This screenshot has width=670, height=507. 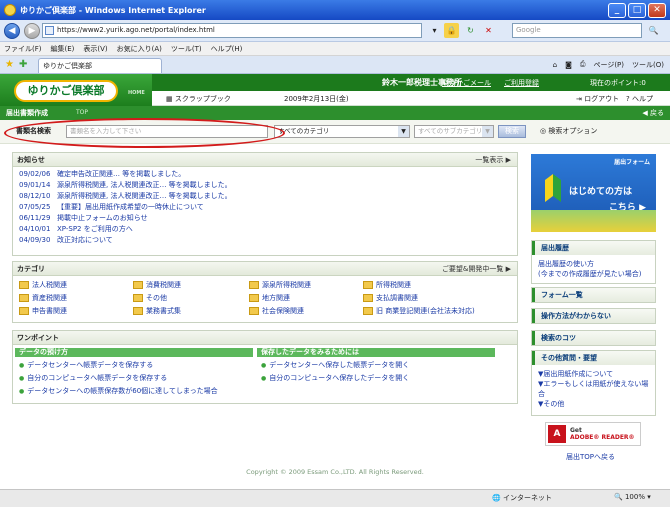 I want to click on howto-link: 操作方法がわからない, so click(x=593, y=316).